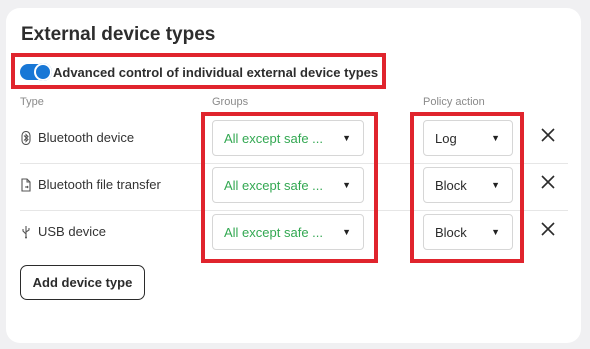  Describe the element at coordinates (198, 71) in the screenshot. I see `highlight-frame-toggle` at that location.